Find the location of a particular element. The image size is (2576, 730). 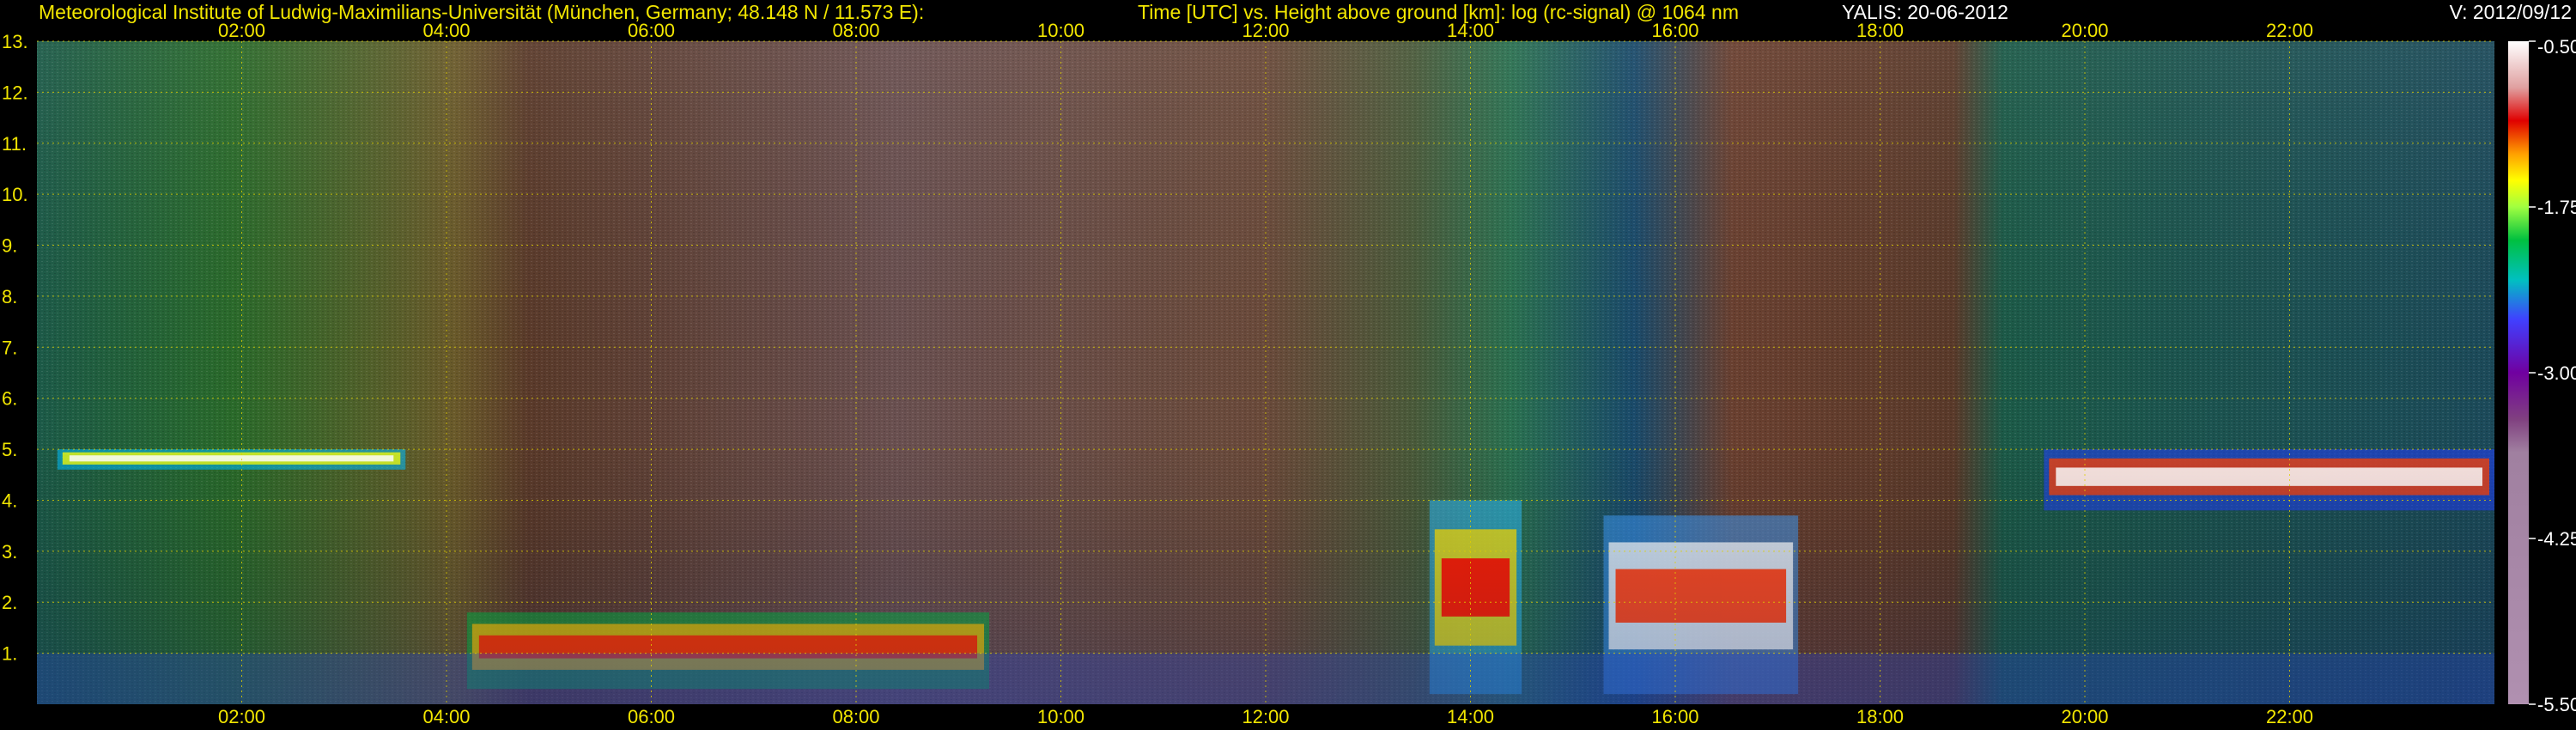

x-tick-label-bottom: 22:00 is located at coordinates (2289, 716).